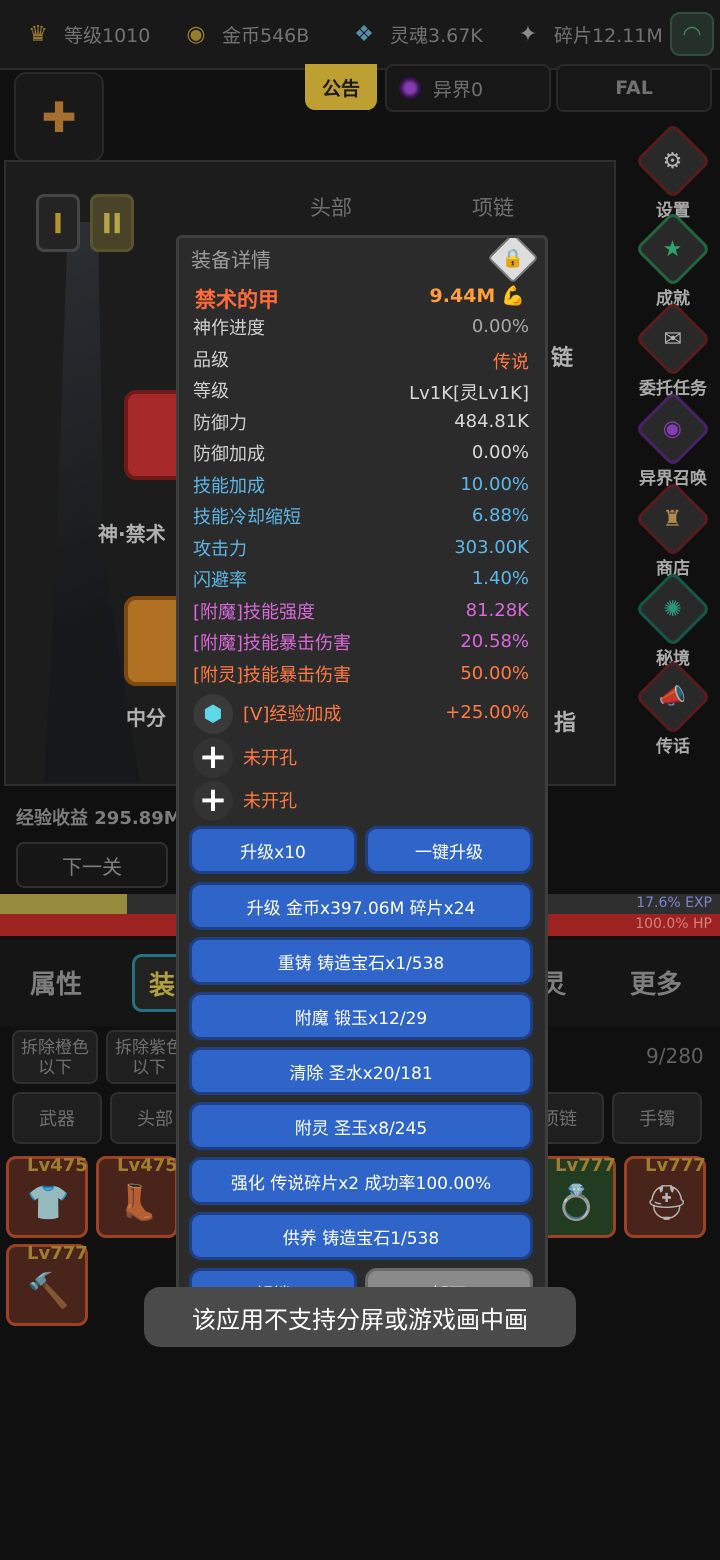 Image resolution: width=720 pixels, height=1560 pixels. I want to click on stat-row: [附魔]技能强度 81.28K, so click(361, 613).